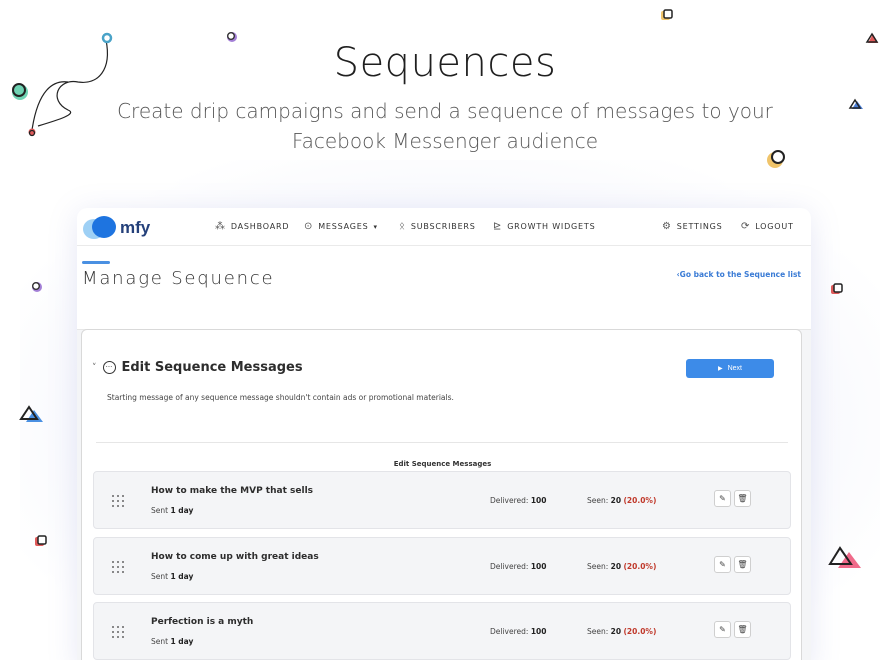 This screenshot has height=660, width=880. I want to click on nav-subscribers: ᛟ SUBSCRIBERS, so click(437, 226).